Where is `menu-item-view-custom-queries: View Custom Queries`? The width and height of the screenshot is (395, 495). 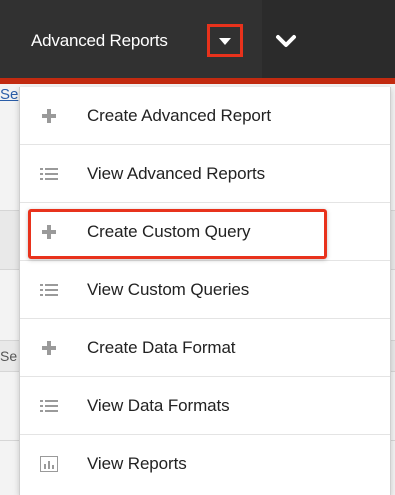 menu-item-view-custom-queries: View Custom Queries is located at coordinates (205, 290).